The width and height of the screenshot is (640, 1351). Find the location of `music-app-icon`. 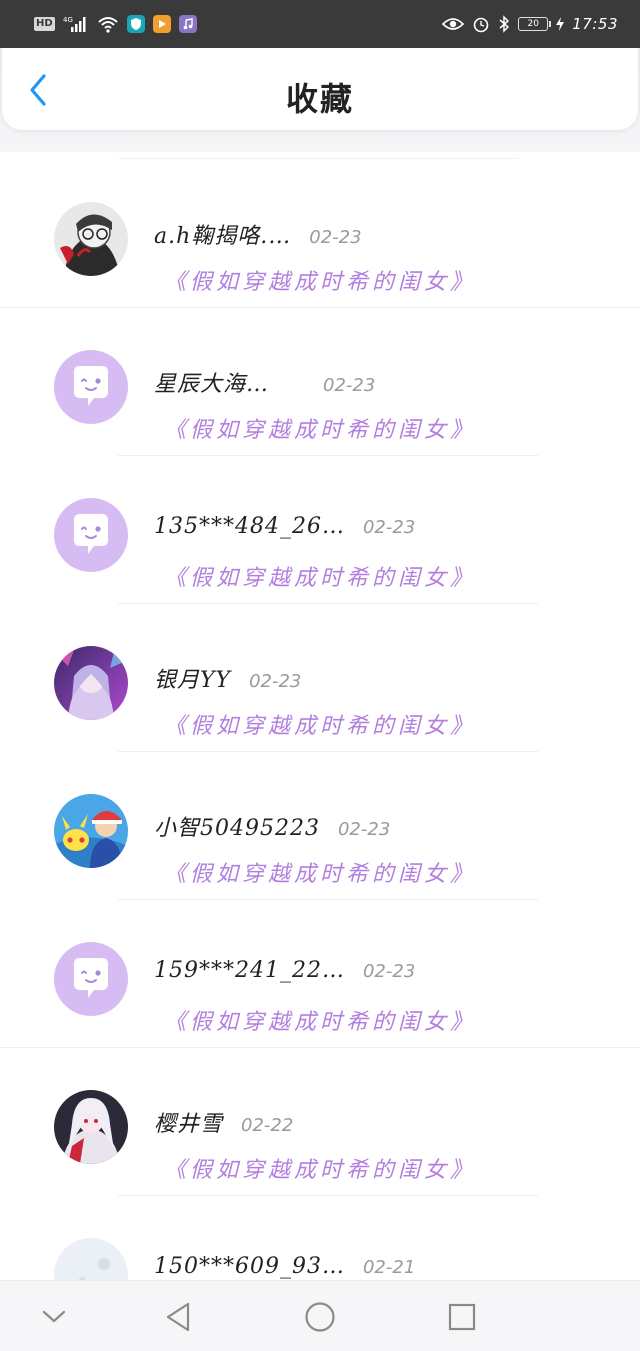

music-app-icon is located at coordinates (187, 24).